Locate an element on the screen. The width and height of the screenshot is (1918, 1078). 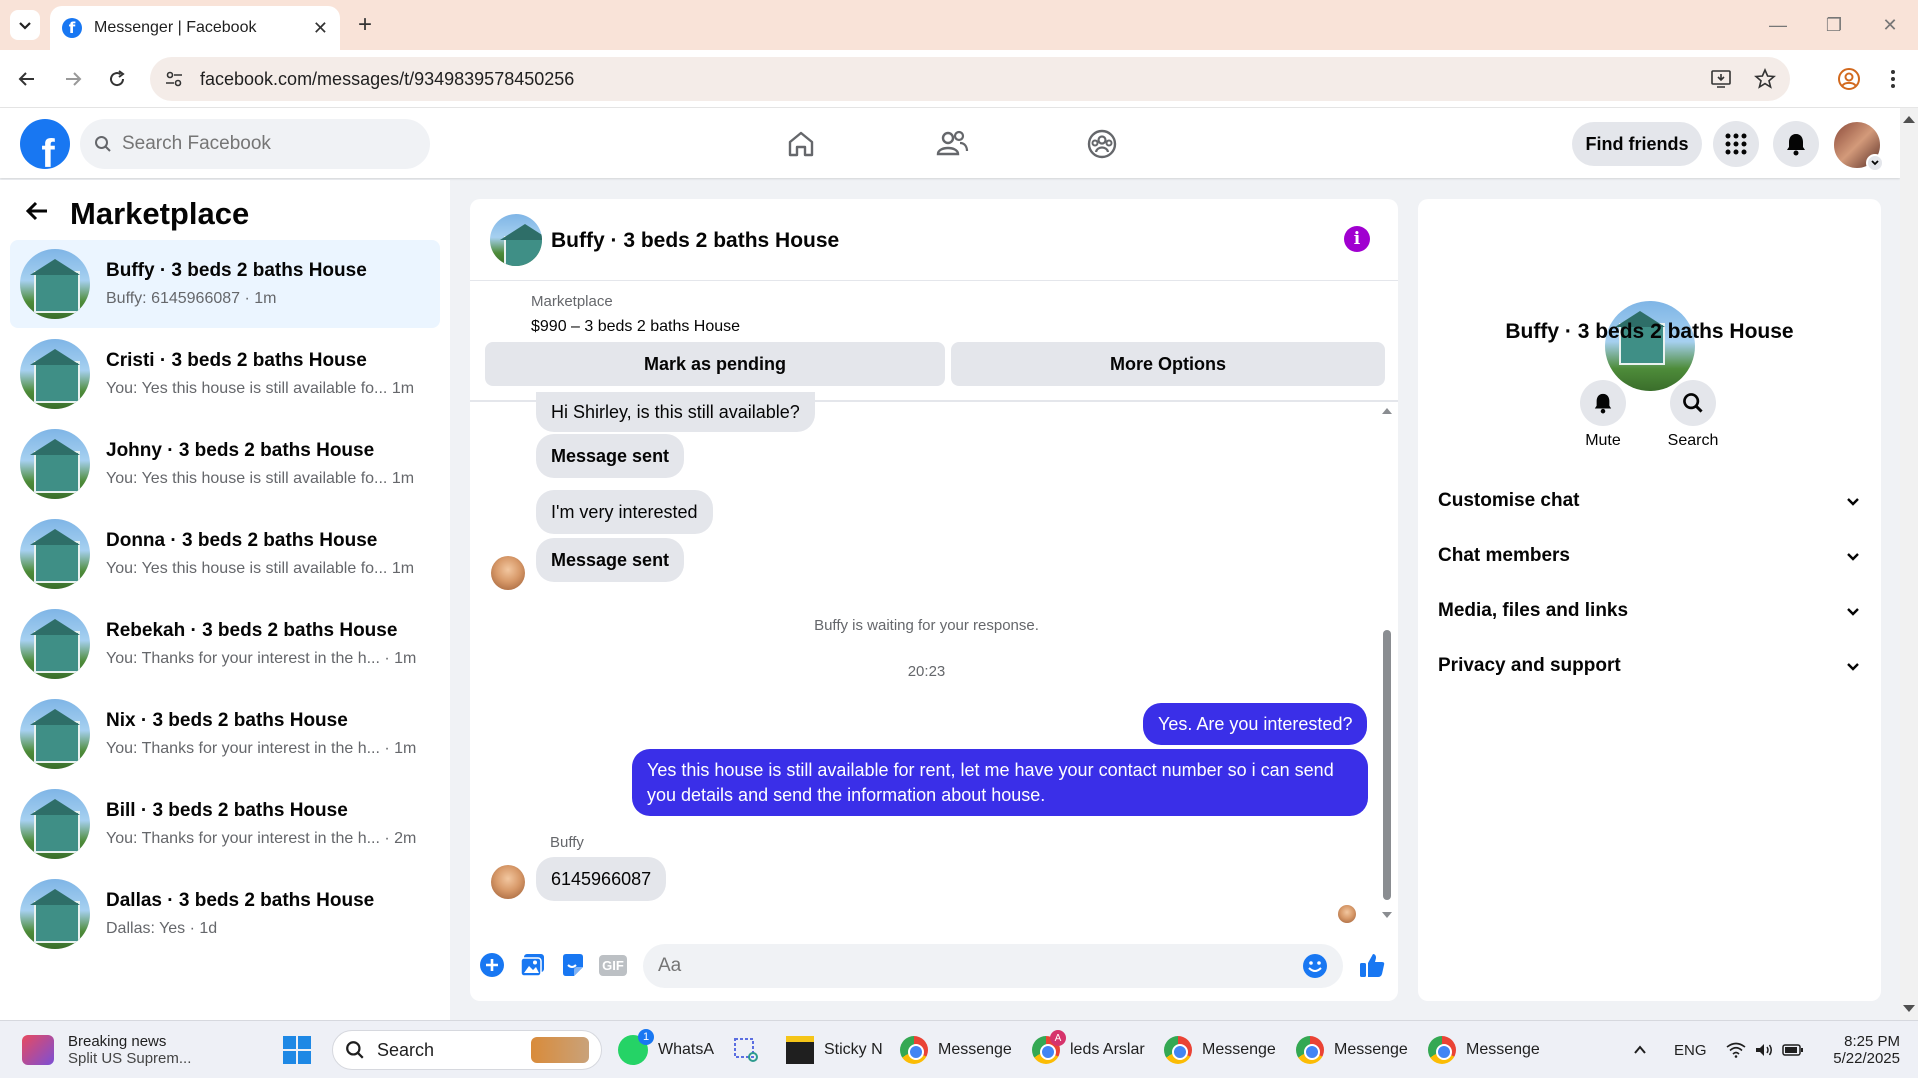
row-label: Customise chat is located at coordinates (1509, 500).